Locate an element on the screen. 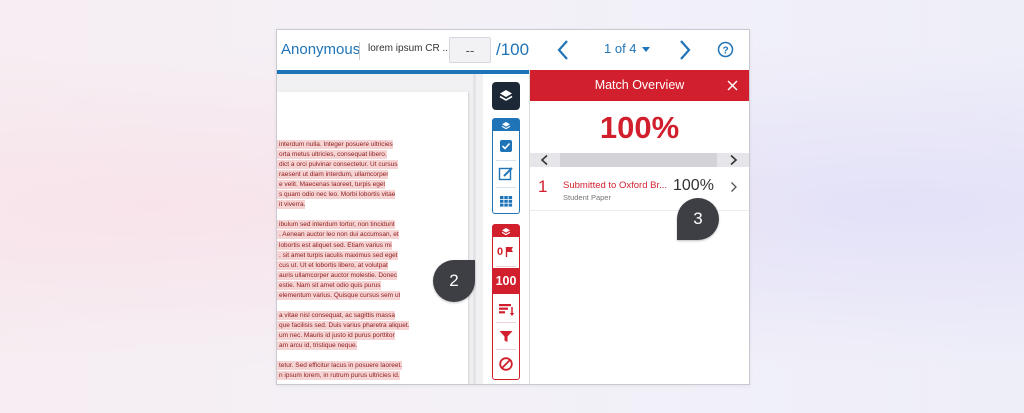 The height and width of the screenshot is (413, 1024). filter-button is located at coordinates (506, 336).